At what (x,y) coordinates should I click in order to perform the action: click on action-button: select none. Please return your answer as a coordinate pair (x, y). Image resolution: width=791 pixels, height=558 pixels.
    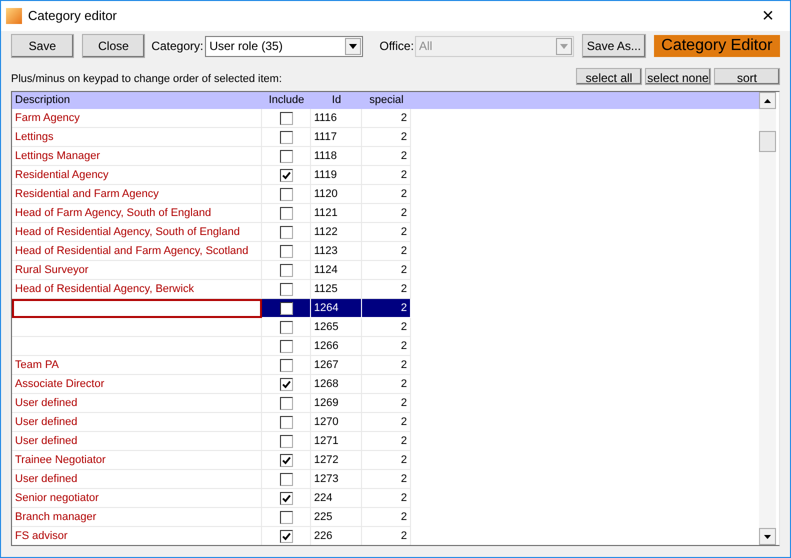
    Looking at the image, I should click on (678, 76).